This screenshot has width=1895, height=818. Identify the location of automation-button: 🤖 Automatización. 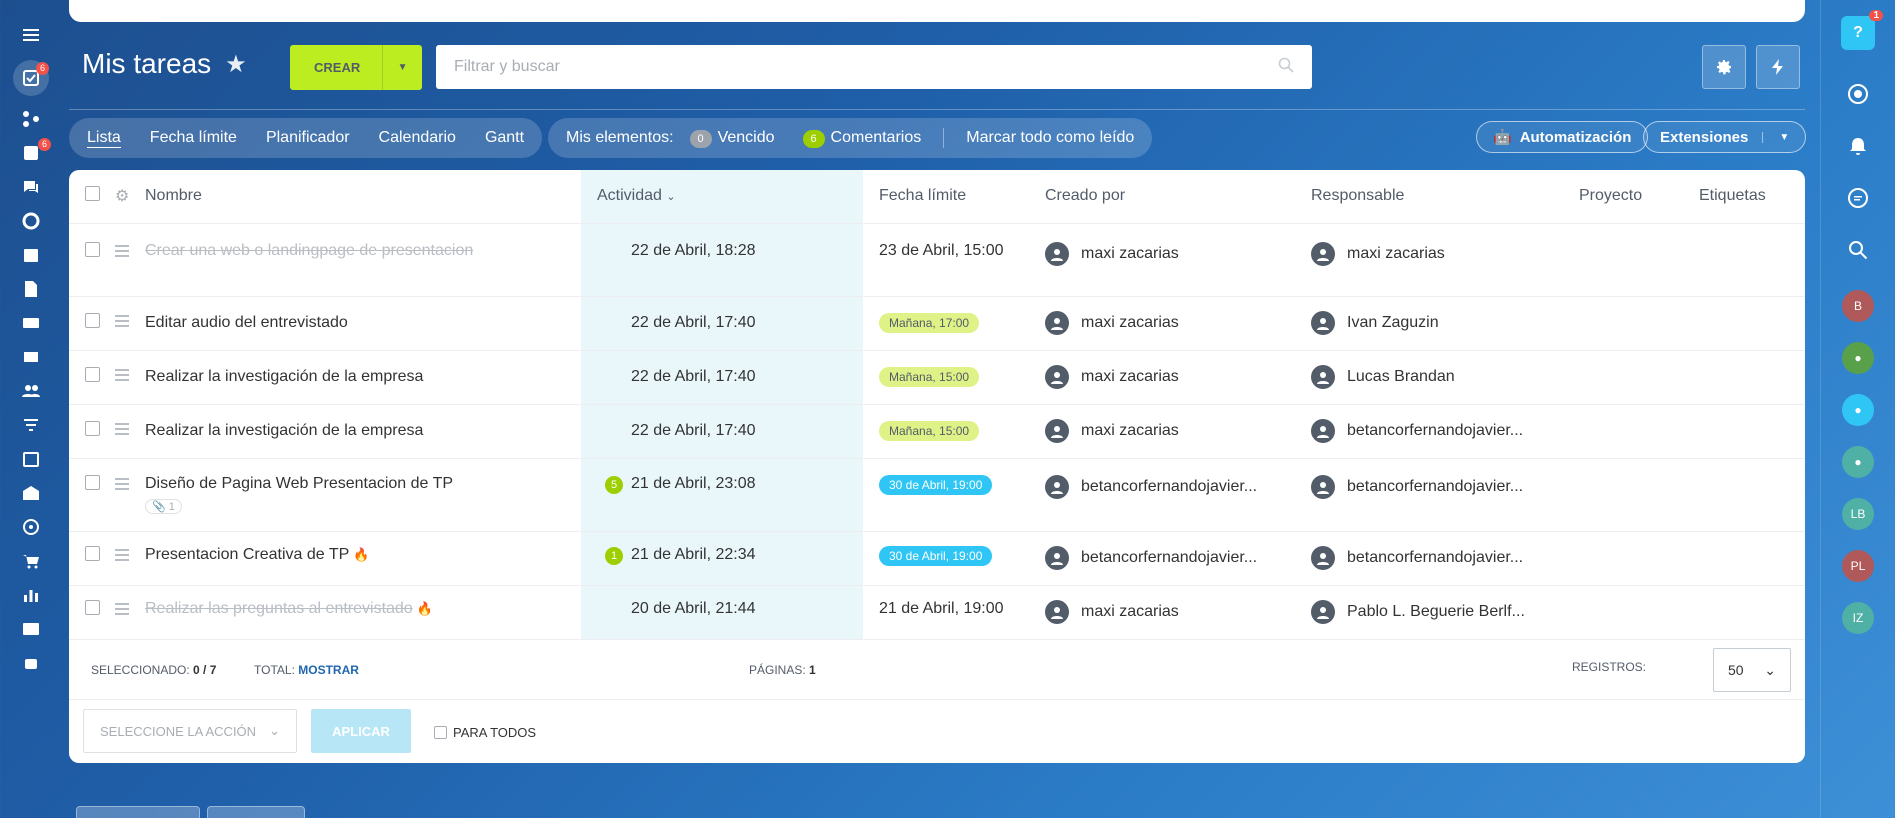
(1562, 137).